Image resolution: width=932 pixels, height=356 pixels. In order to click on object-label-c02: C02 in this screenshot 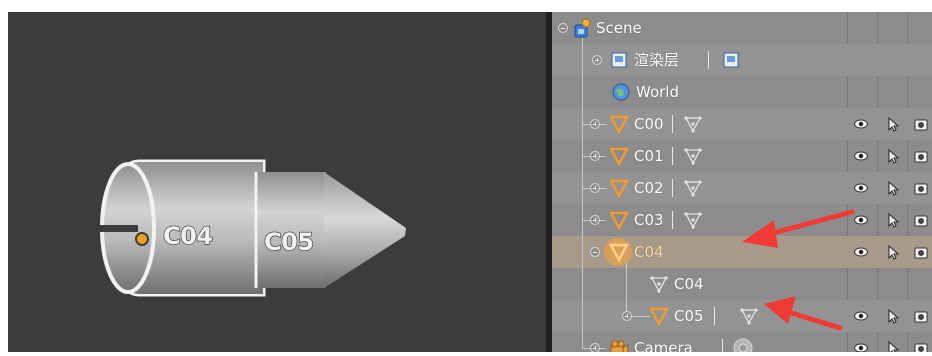, I will do `click(649, 188)`.